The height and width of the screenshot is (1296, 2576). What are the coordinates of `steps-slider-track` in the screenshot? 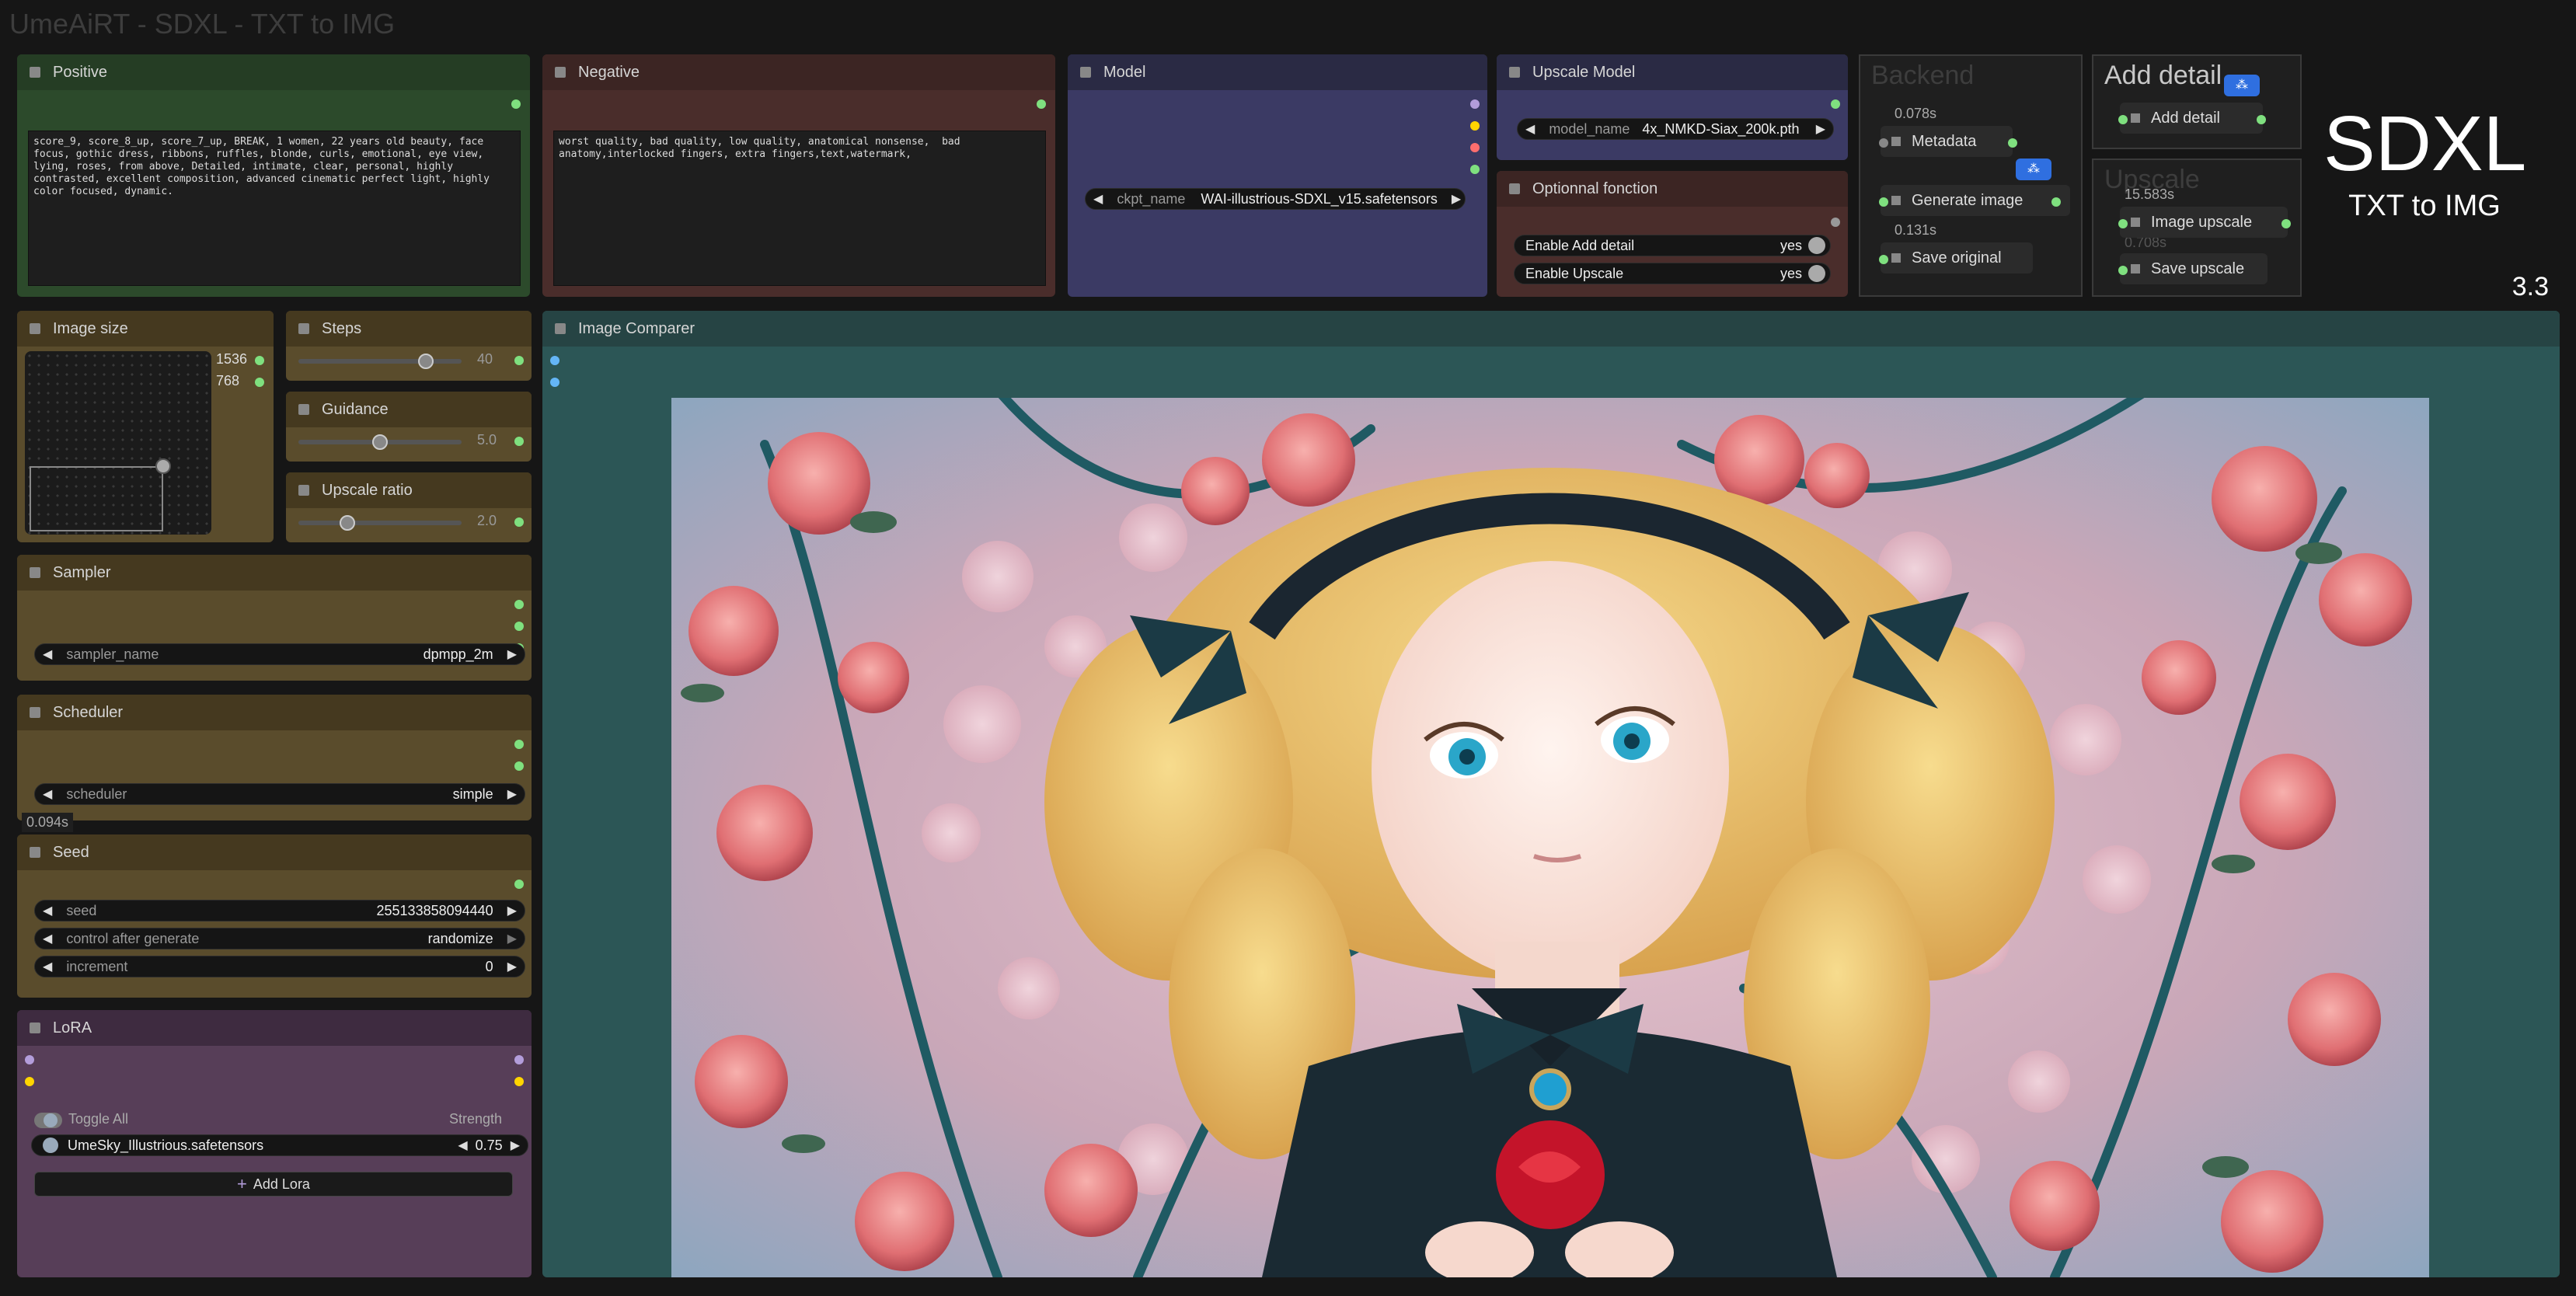 It's located at (380, 361).